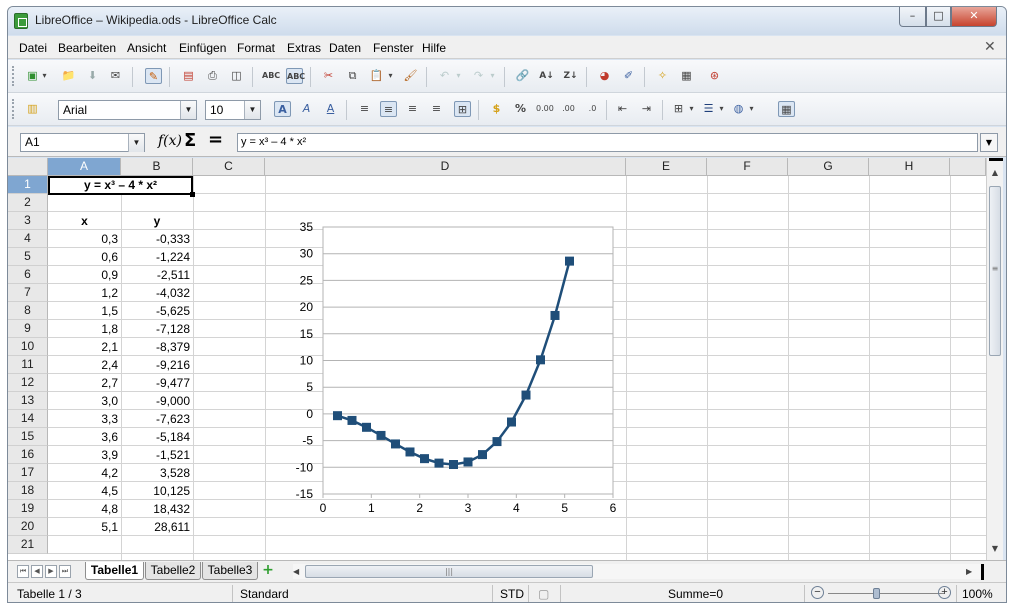 Image resolution: width=1014 pixels, height=609 pixels. I want to click on first-sheet-icon: ⏮, so click(23, 571).